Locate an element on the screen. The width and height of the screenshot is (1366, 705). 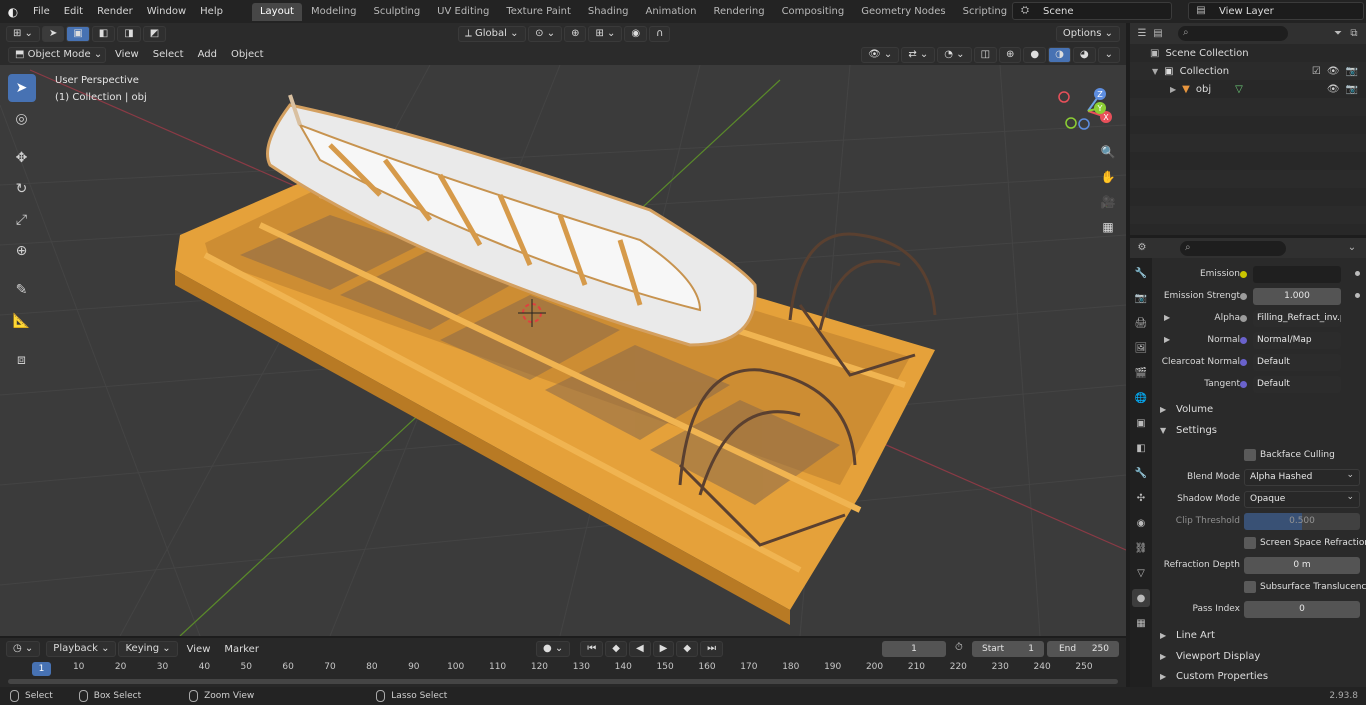
timeline-menu-marker: Marker is located at coordinates (241, 649).